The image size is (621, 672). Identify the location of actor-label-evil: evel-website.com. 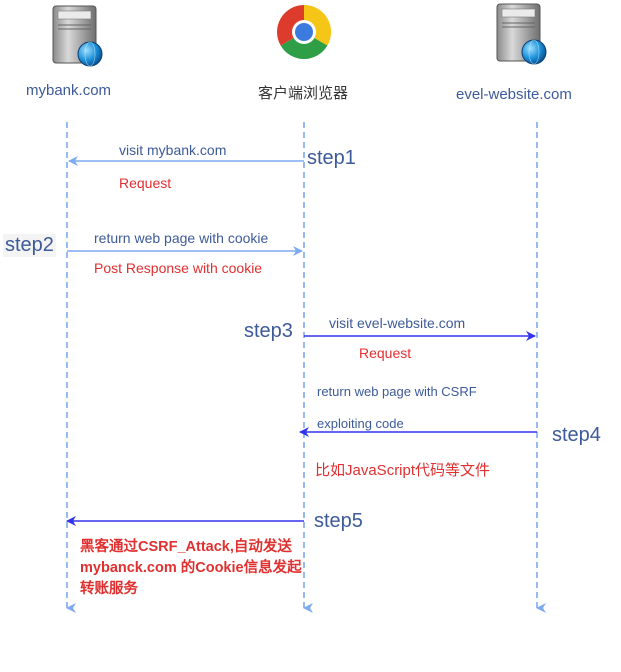
(514, 94).